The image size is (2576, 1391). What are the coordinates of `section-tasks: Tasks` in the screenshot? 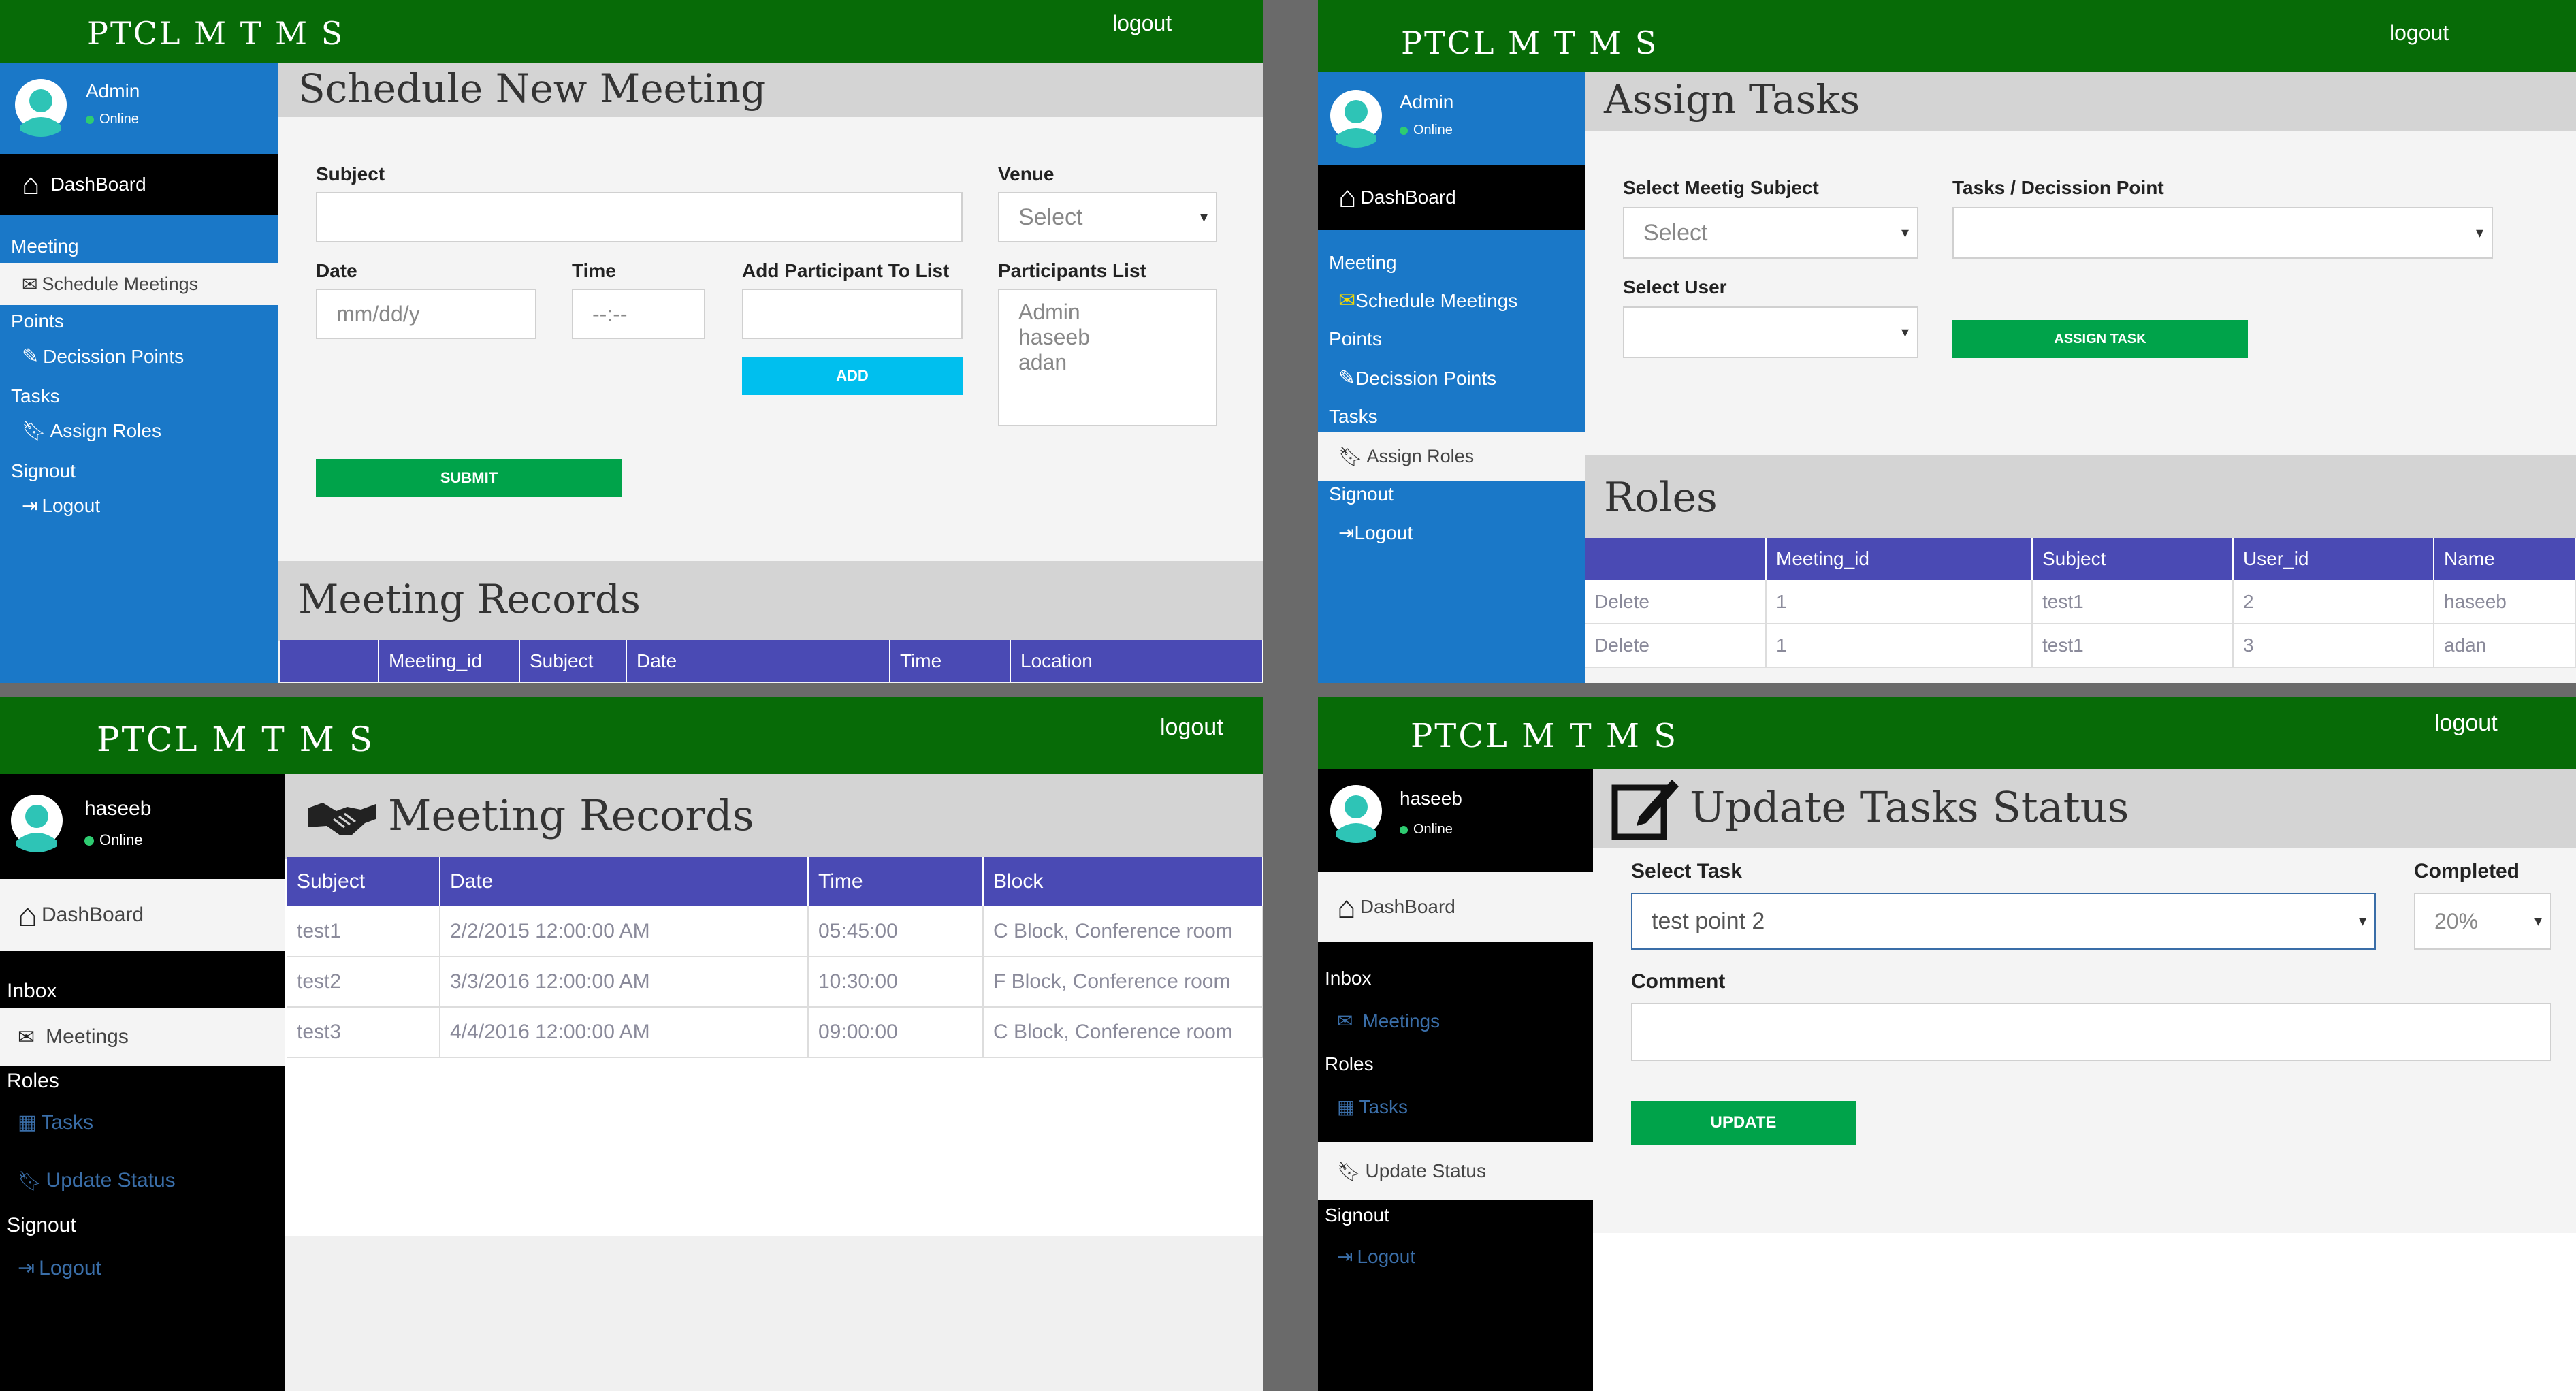 It's located at (1354, 417).